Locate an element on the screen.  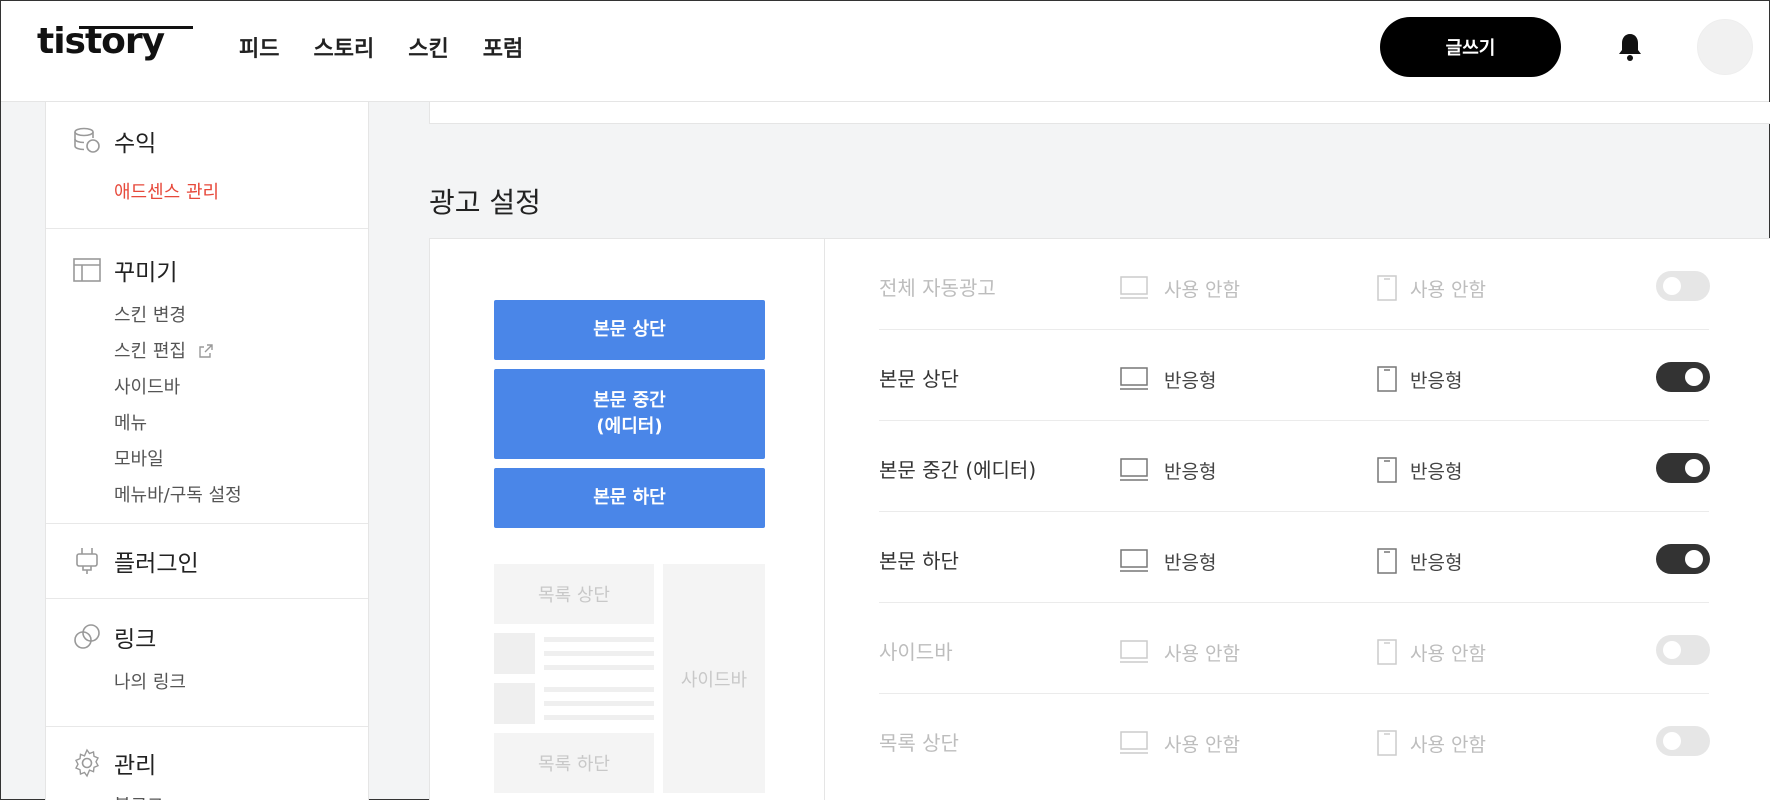
gear-icon is located at coordinates (87, 763).